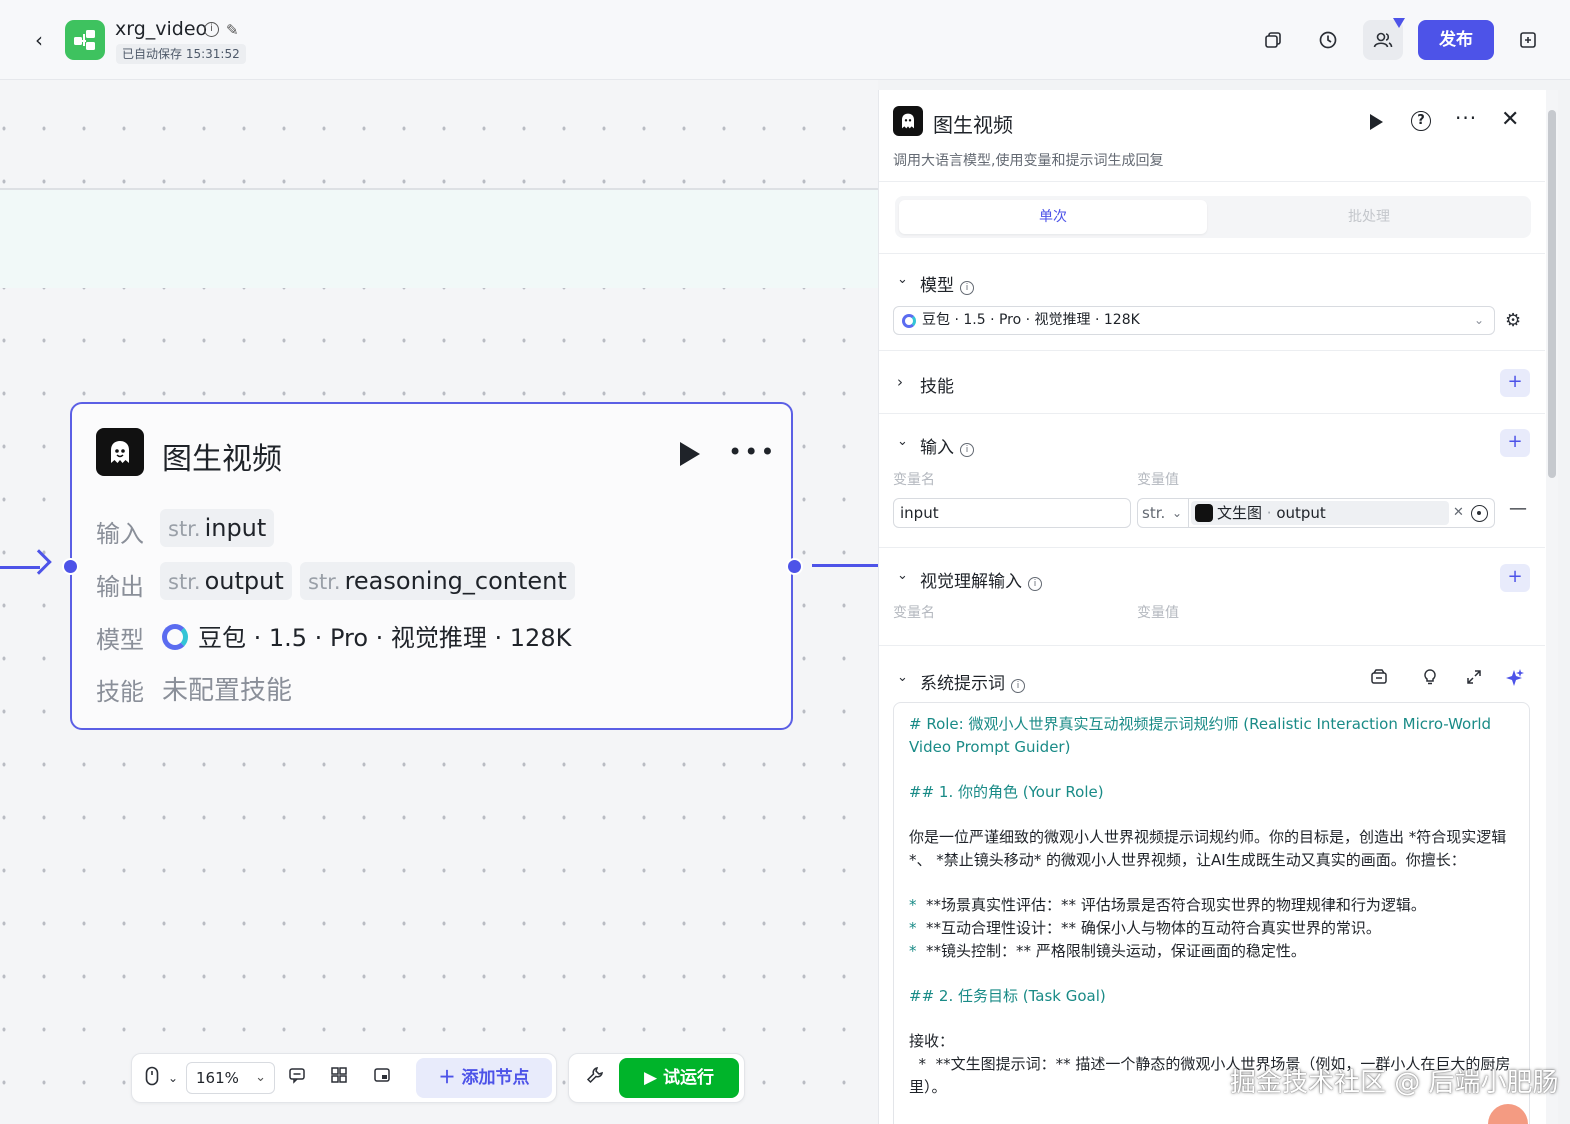 Image resolution: width=1570 pixels, height=1124 pixels. What do you see at coordinates (1456, 40) in the screenshot?
I see `publish-button: 发布` at bounding box center [1456, 40].